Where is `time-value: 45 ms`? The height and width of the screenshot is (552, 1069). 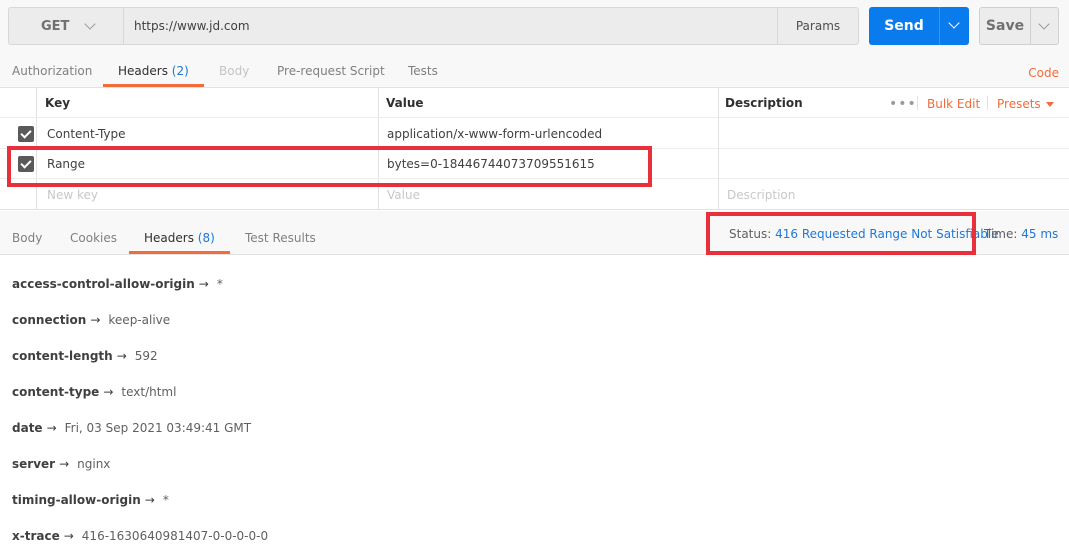 time-value: 45 ms is located at coordinates (1039, 234).